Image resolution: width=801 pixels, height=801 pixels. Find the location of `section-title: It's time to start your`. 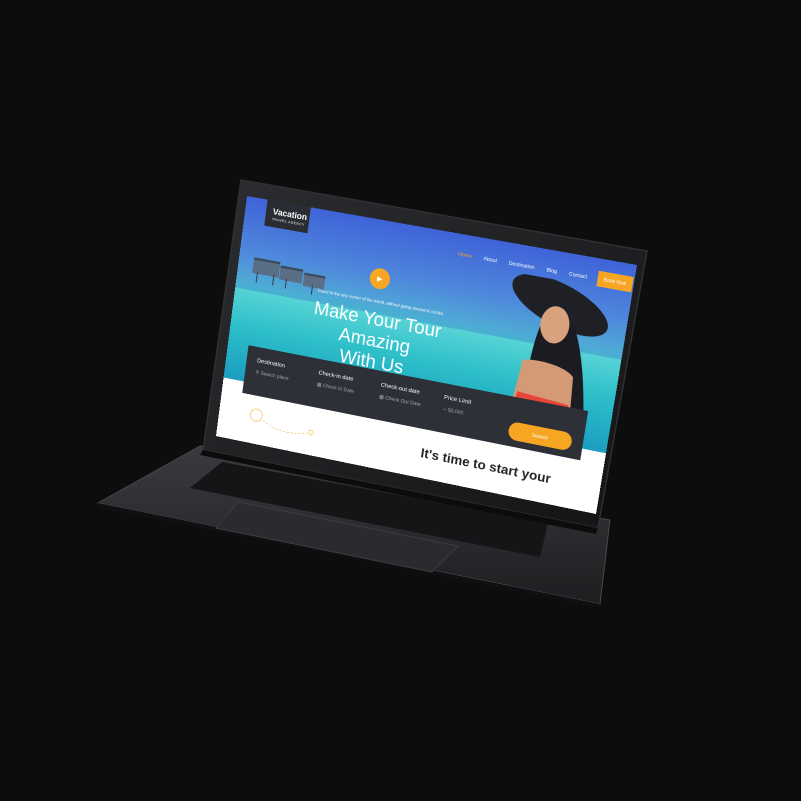

section-title: It's time to start your is located at coordinates (485, 466).